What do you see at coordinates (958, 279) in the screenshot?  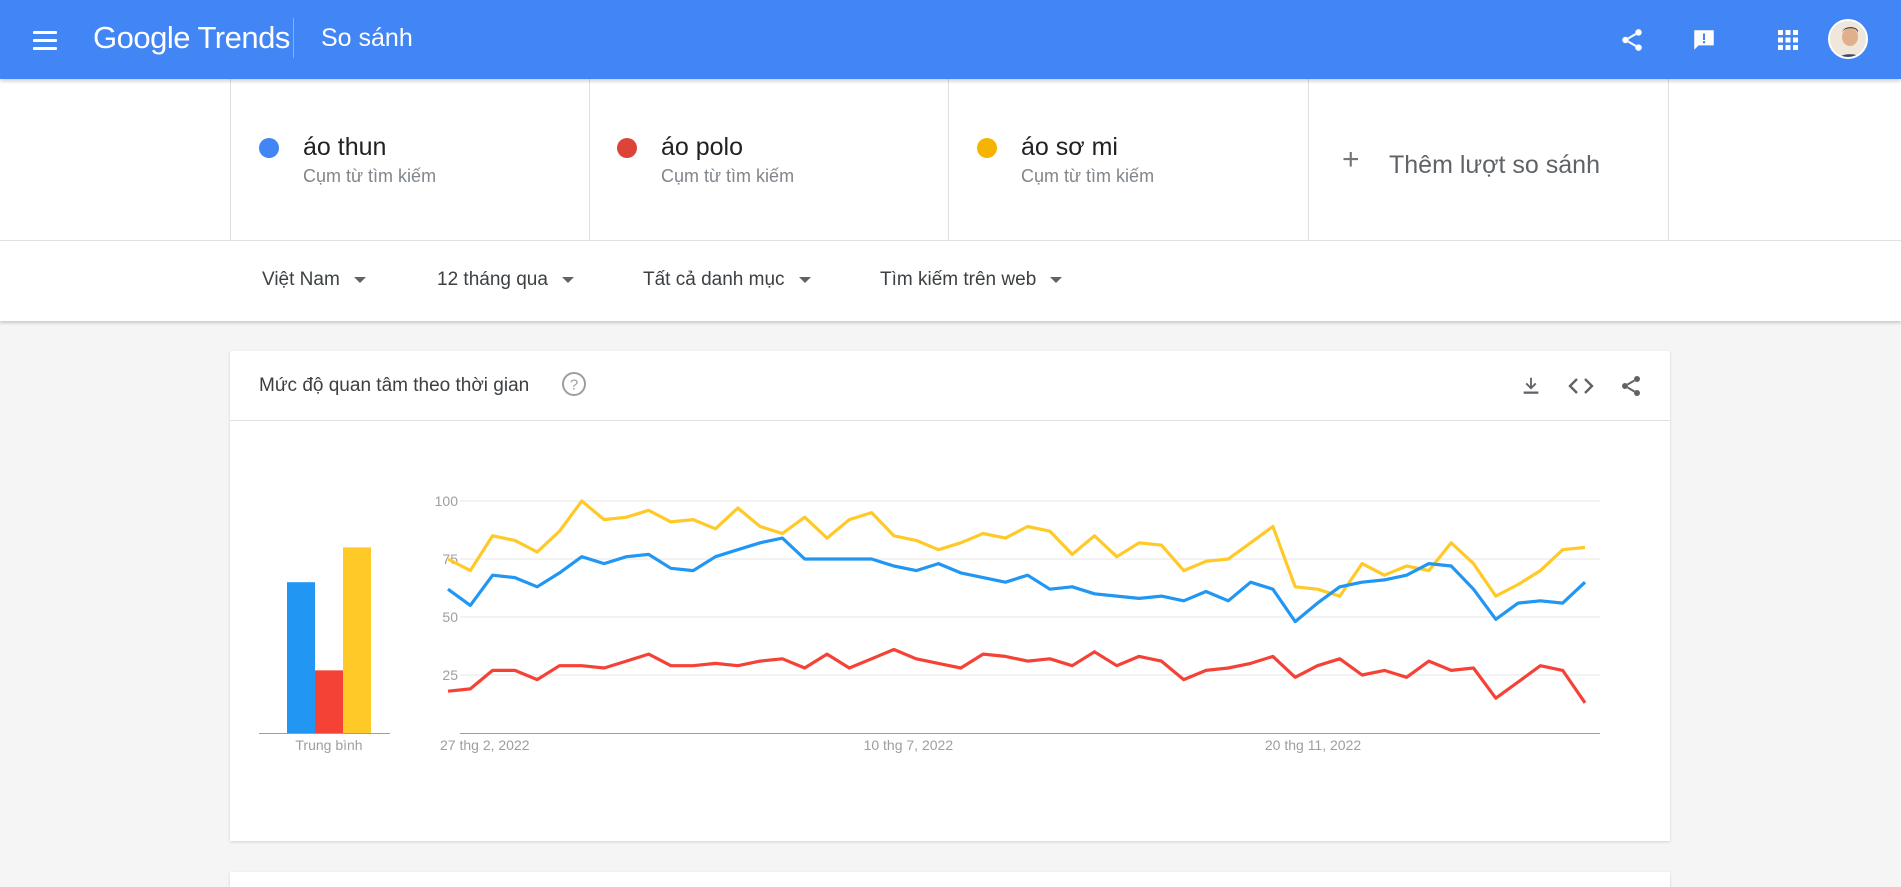 I see `search-type-value: Tìm kiếm trên web` at bounding box center [958, 279].